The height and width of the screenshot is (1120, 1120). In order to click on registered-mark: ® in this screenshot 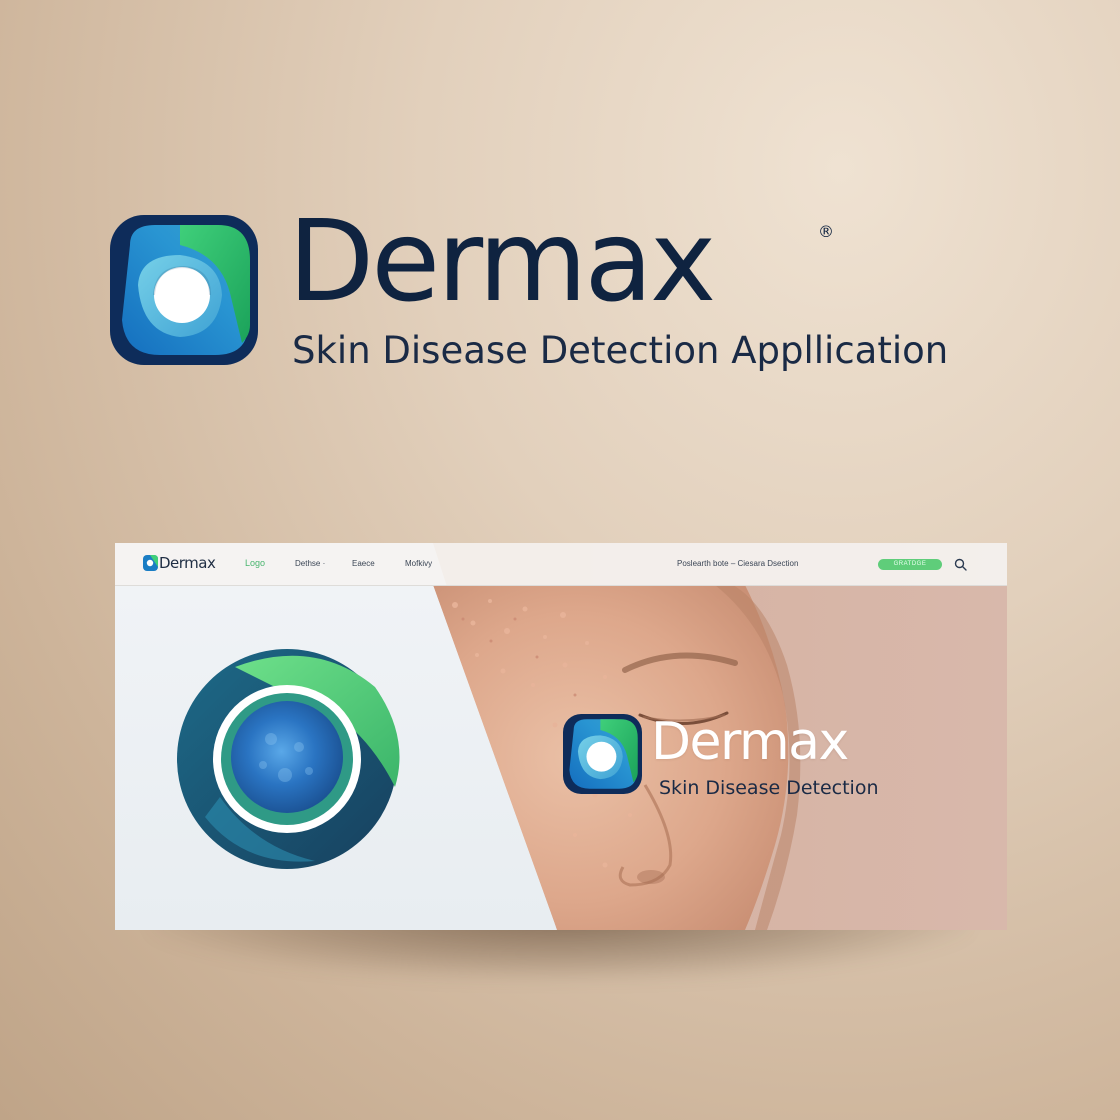, I will do `click(826, 231)`.